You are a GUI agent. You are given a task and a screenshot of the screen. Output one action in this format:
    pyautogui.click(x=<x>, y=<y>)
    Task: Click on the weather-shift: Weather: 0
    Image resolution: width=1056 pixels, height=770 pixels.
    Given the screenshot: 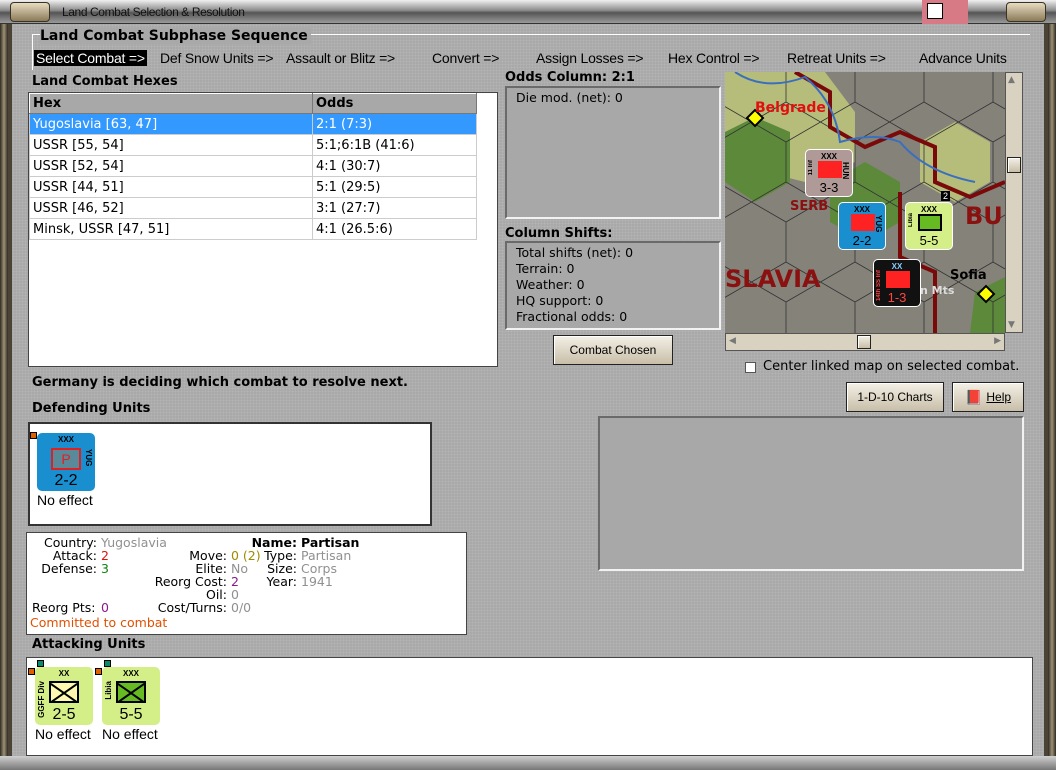 What is the action you would take?
    pyautogui.click(x=550, y=284)
    